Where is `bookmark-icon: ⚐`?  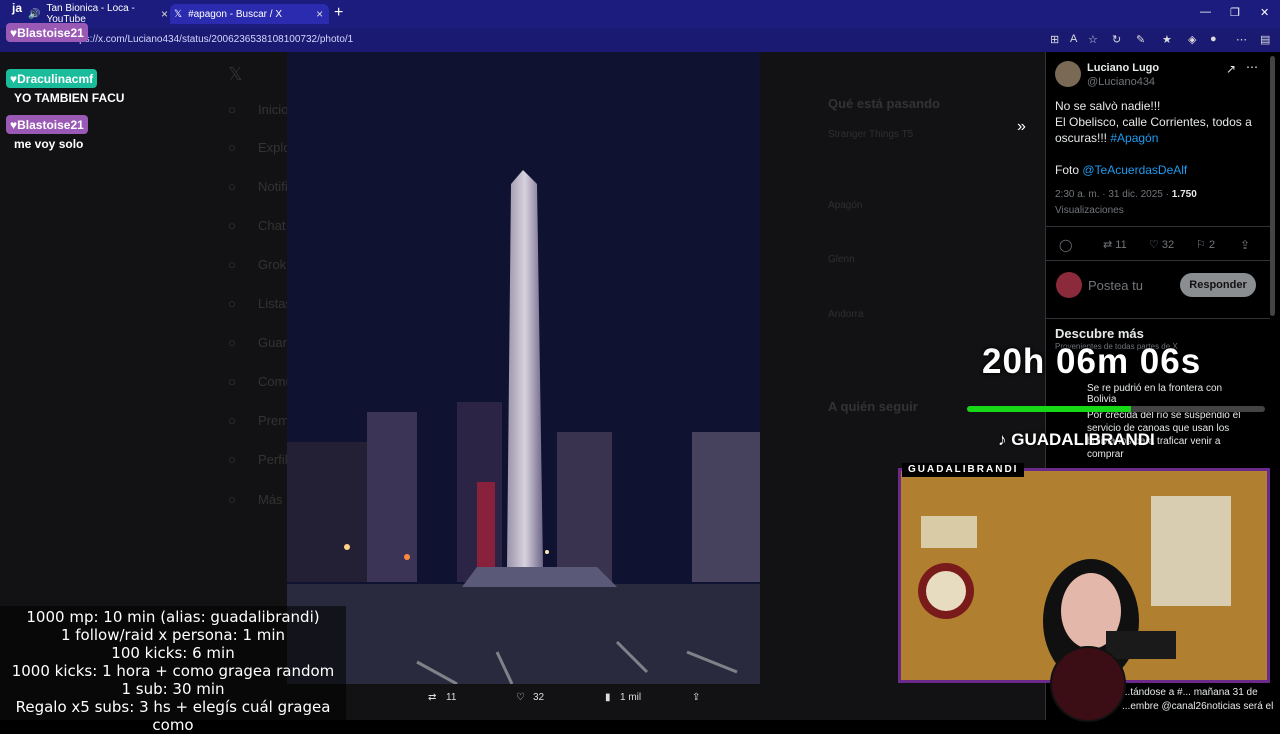
bookmark-icon: ⚐ is located at coordinates (1202, 245).